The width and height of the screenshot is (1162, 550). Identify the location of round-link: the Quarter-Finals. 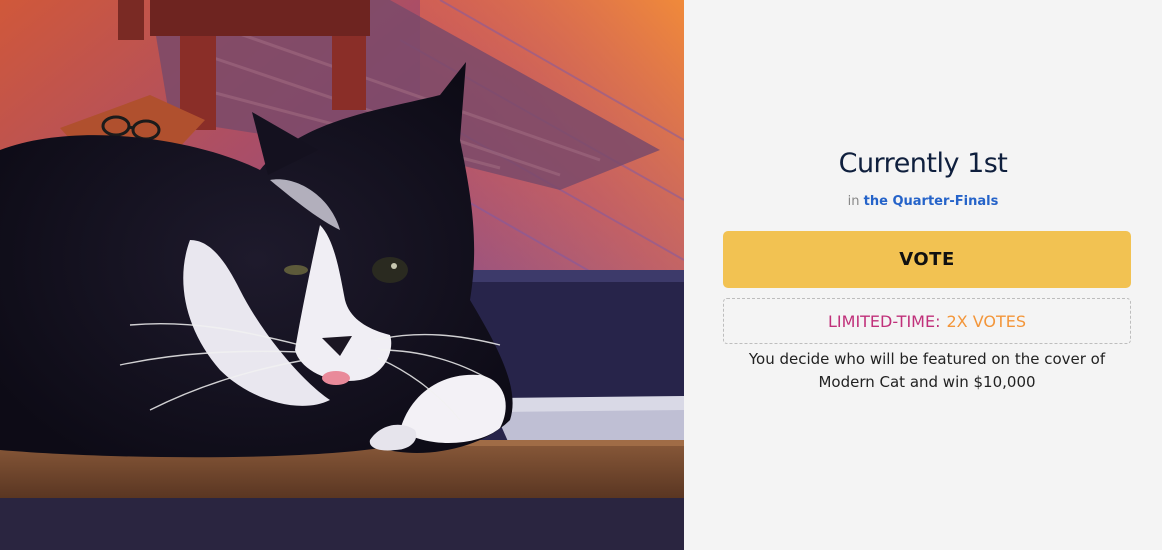
(931, 201).